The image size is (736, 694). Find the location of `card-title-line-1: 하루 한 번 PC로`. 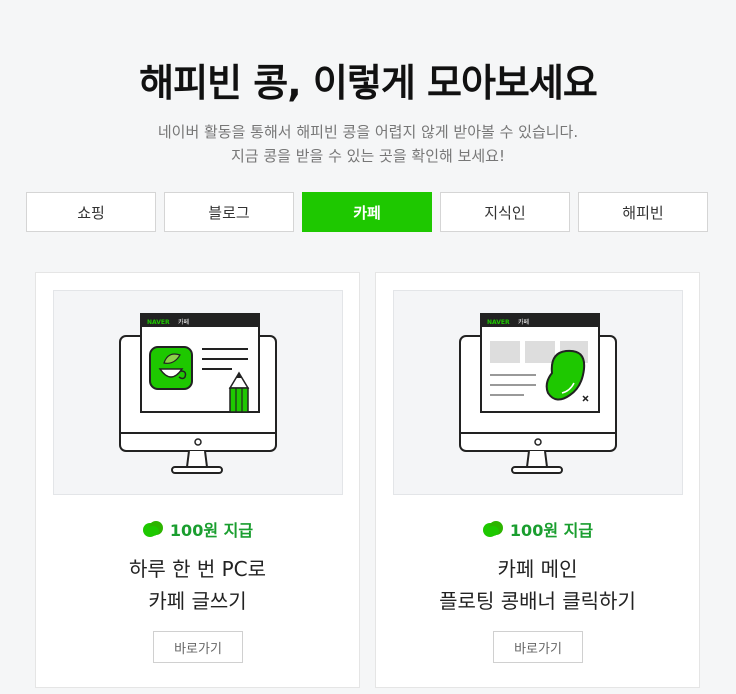

card-title-line-1: 하루 한 번 PC로 is located at coordinates (197, 569).